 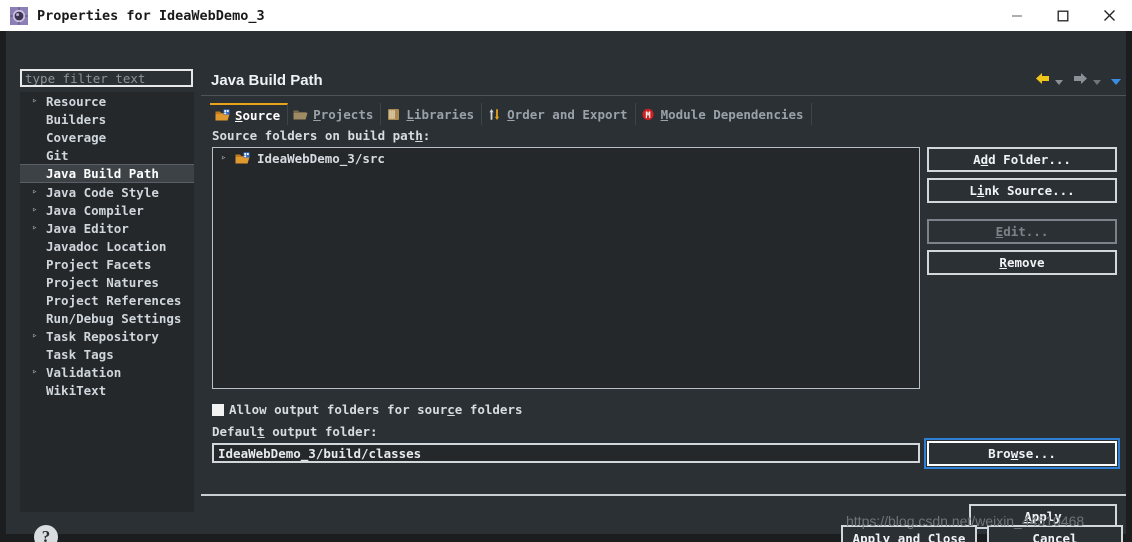 What do you see at coordinates (1109, 15) in the screenshot?
I see `close-button` at bounding box center [1109, 15].